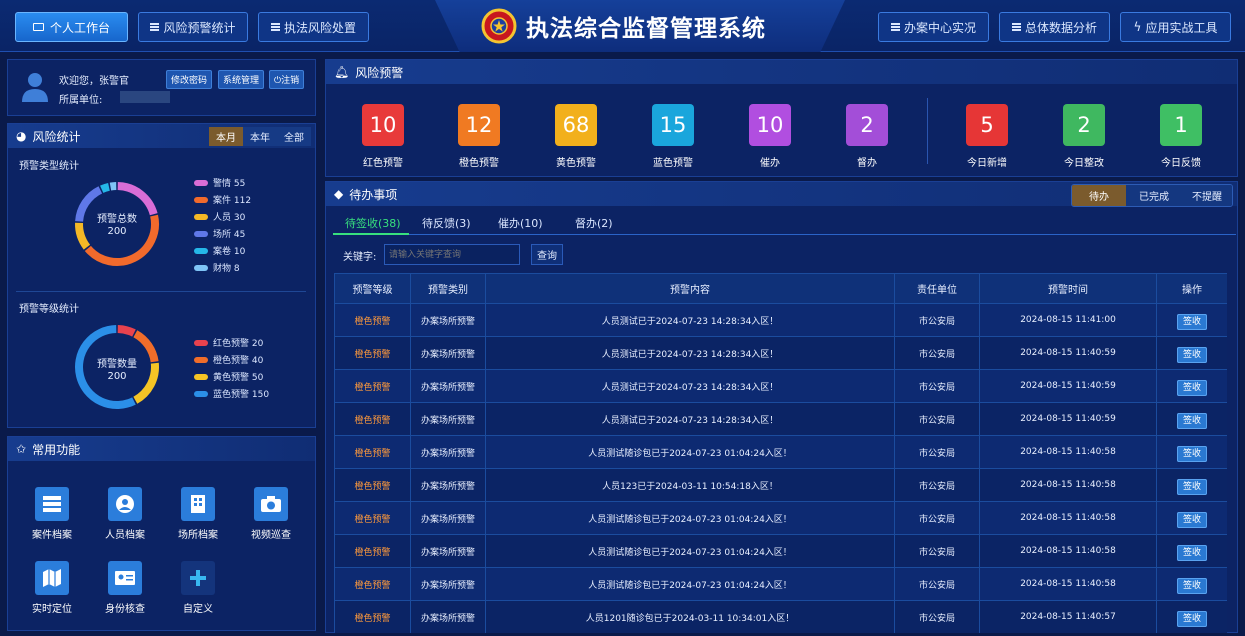  What do you see at coordinates (49, 166) in the screenshot?
I see `type-stats-title: 预警类型统计` at bounding box center [49, 166].